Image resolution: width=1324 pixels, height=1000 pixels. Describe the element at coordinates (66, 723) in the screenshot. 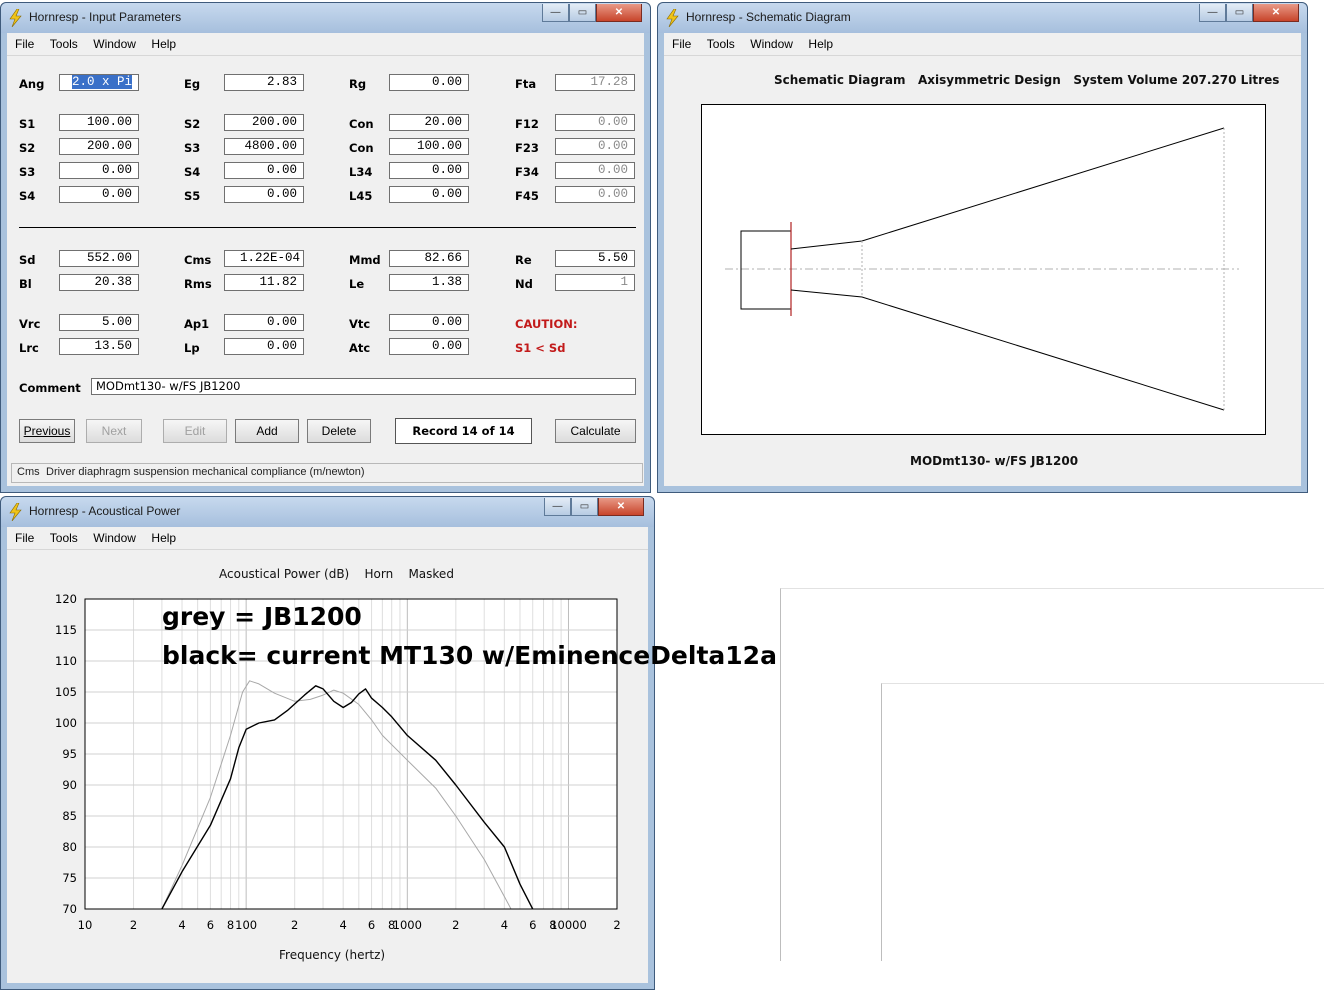

I see `y-tick-label: 100` at that location.